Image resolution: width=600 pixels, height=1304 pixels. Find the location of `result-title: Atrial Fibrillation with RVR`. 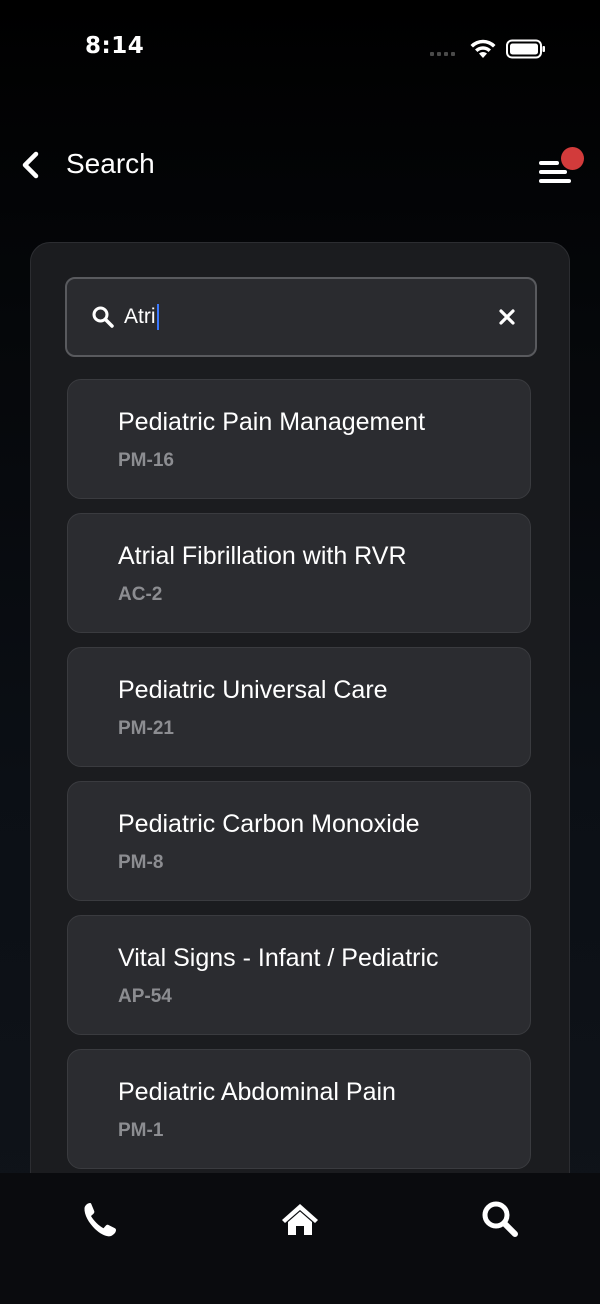

result-title: Atrial Fibrillation with RVR is located at coordinates (262, 556).